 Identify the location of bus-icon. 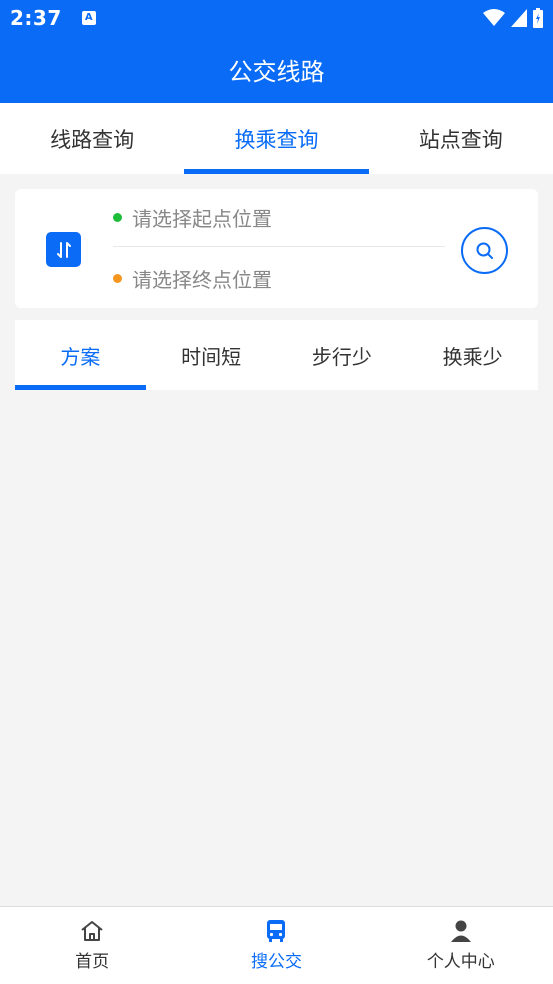
(276, 931).